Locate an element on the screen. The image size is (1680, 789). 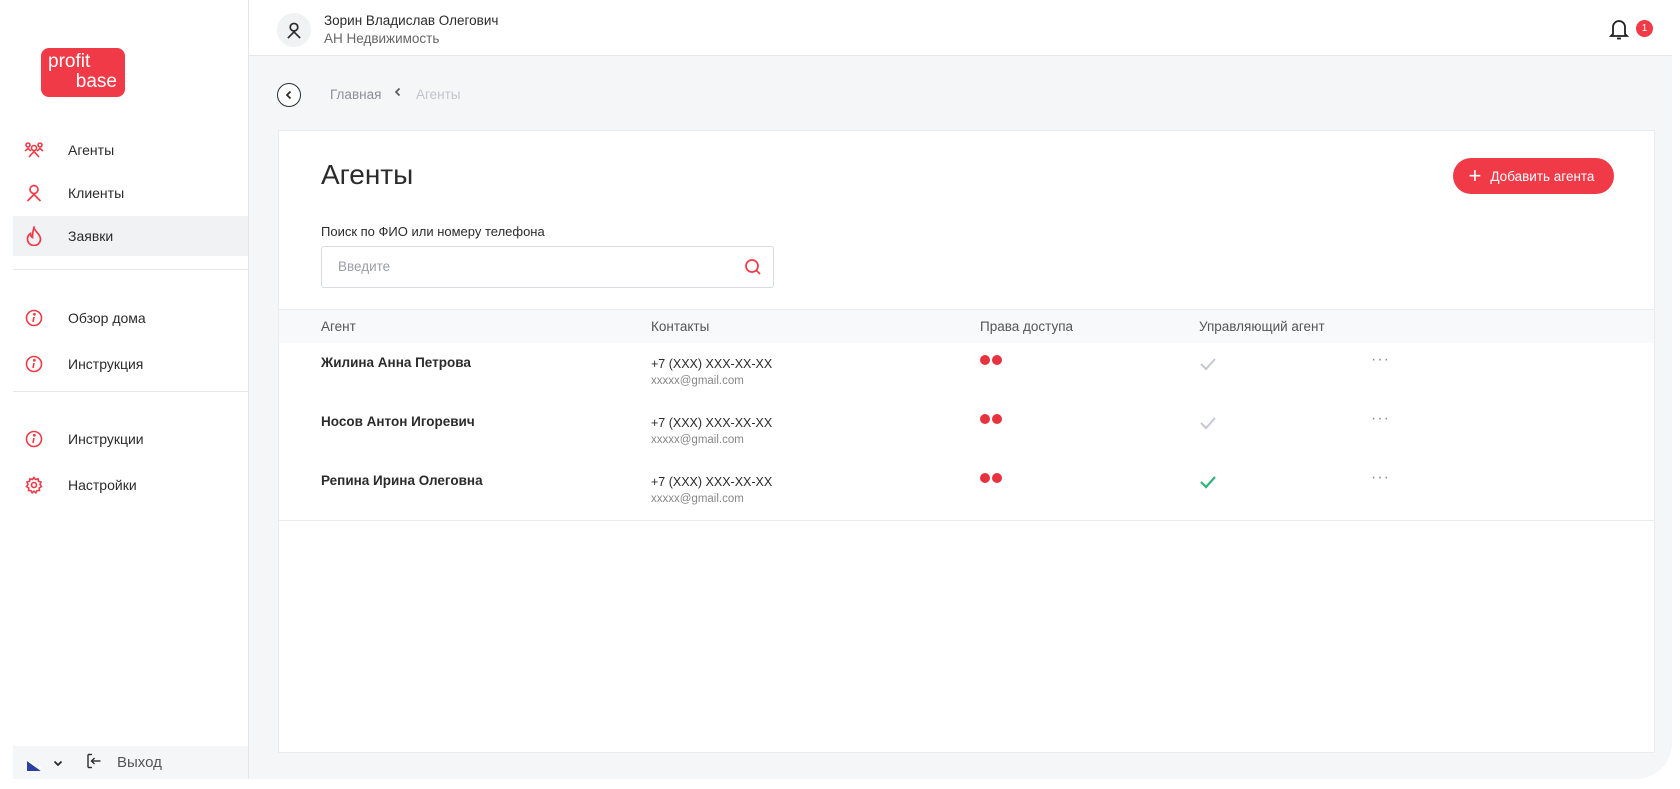
profitbase-logo: profit base is located at coordinates (83, 72).